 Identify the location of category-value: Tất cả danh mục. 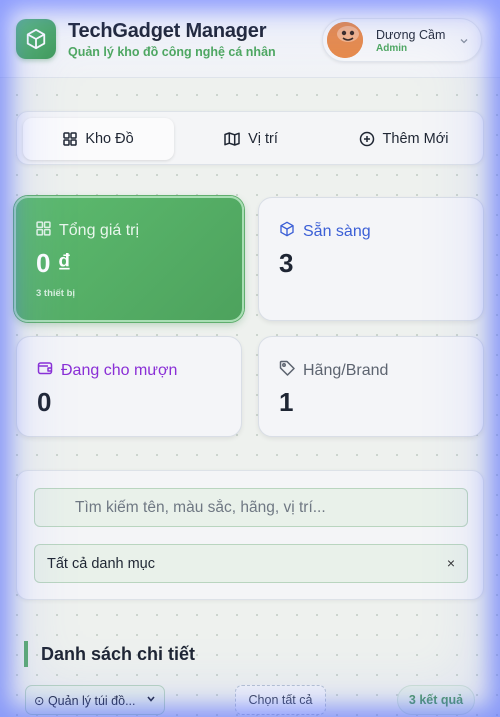
(101, 563).